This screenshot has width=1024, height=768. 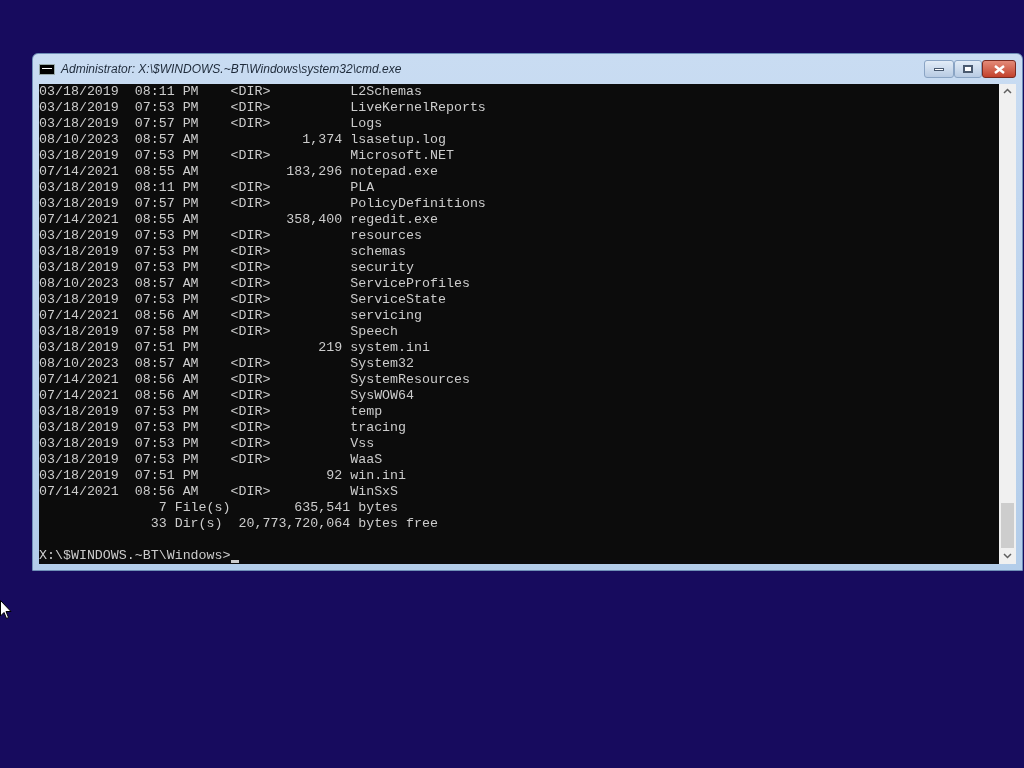 I want to click on console-line: 03/18/2019 07:53 PM <DIR> resources, so click(x=230, y=236).